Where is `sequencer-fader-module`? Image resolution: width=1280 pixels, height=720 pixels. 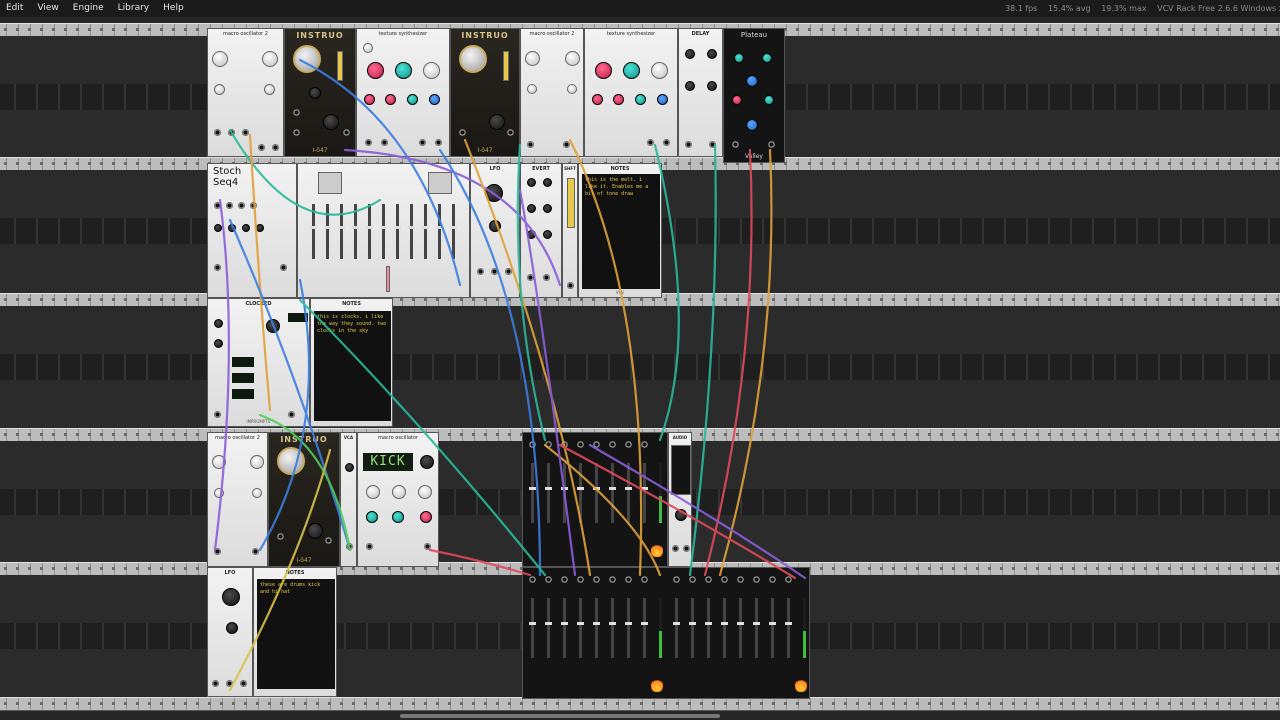 sequencer-fader-module is located at coordinates (383, 230).